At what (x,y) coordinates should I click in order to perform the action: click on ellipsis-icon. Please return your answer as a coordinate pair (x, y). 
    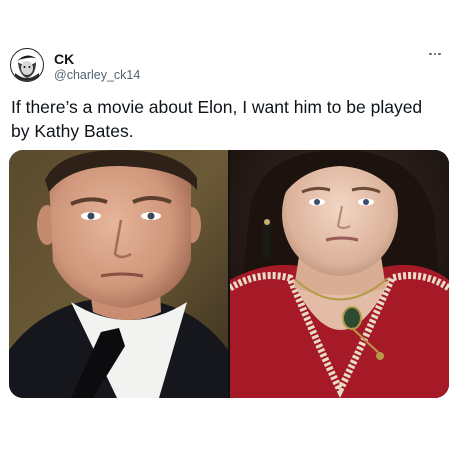
    Looking at the image, I should click on (435, 54).